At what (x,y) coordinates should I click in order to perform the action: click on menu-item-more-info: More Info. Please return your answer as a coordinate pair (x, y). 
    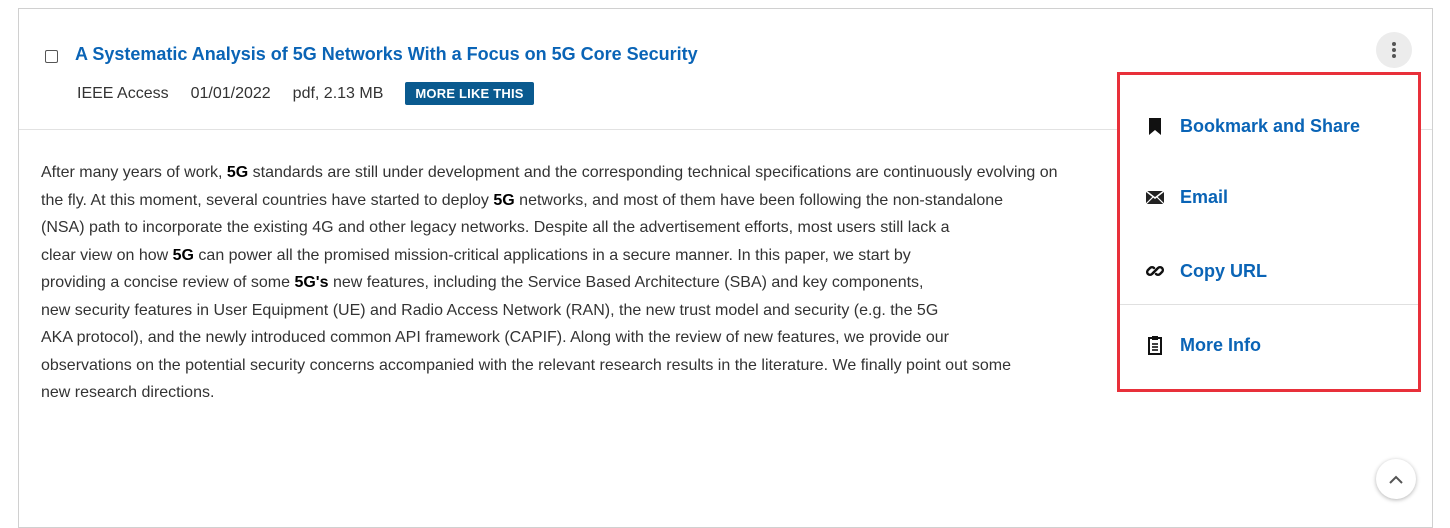
    Looking at the image, I should click on (1202, 345).